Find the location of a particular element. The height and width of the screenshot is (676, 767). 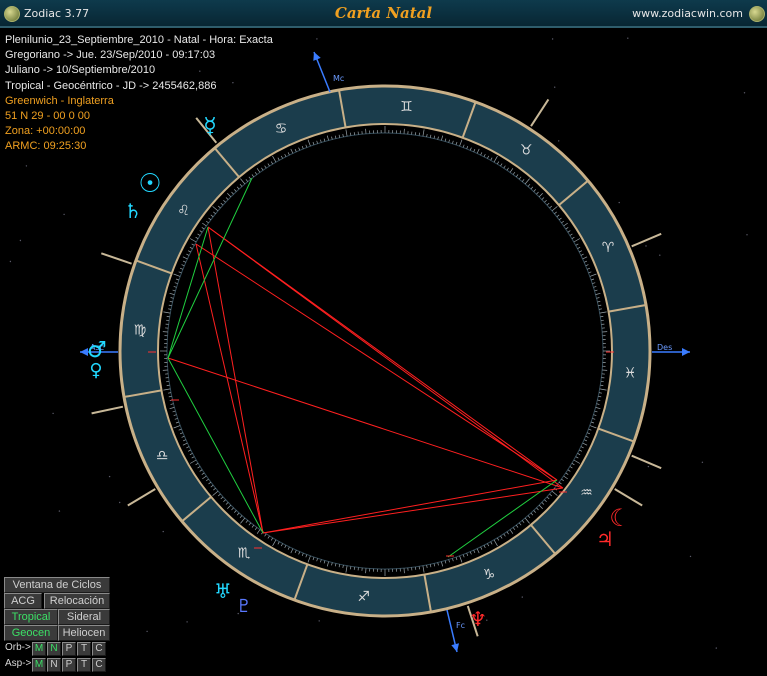

app-logo-icon-right is located at coordinates (757, 14).